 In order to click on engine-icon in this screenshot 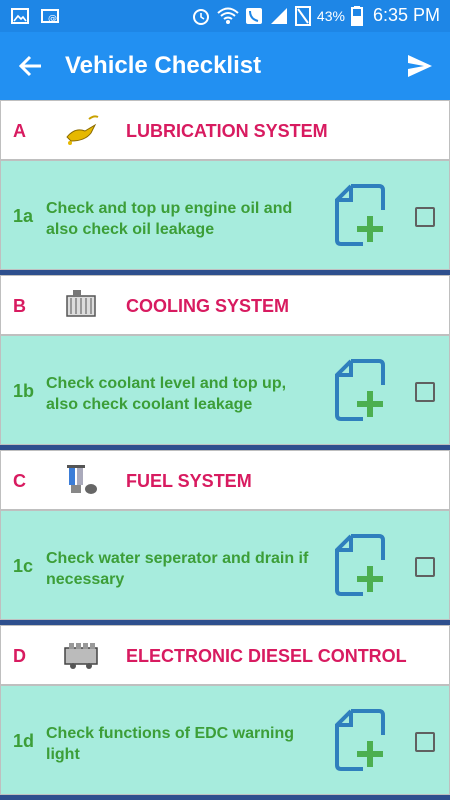, I will do `click(81, 656)`.